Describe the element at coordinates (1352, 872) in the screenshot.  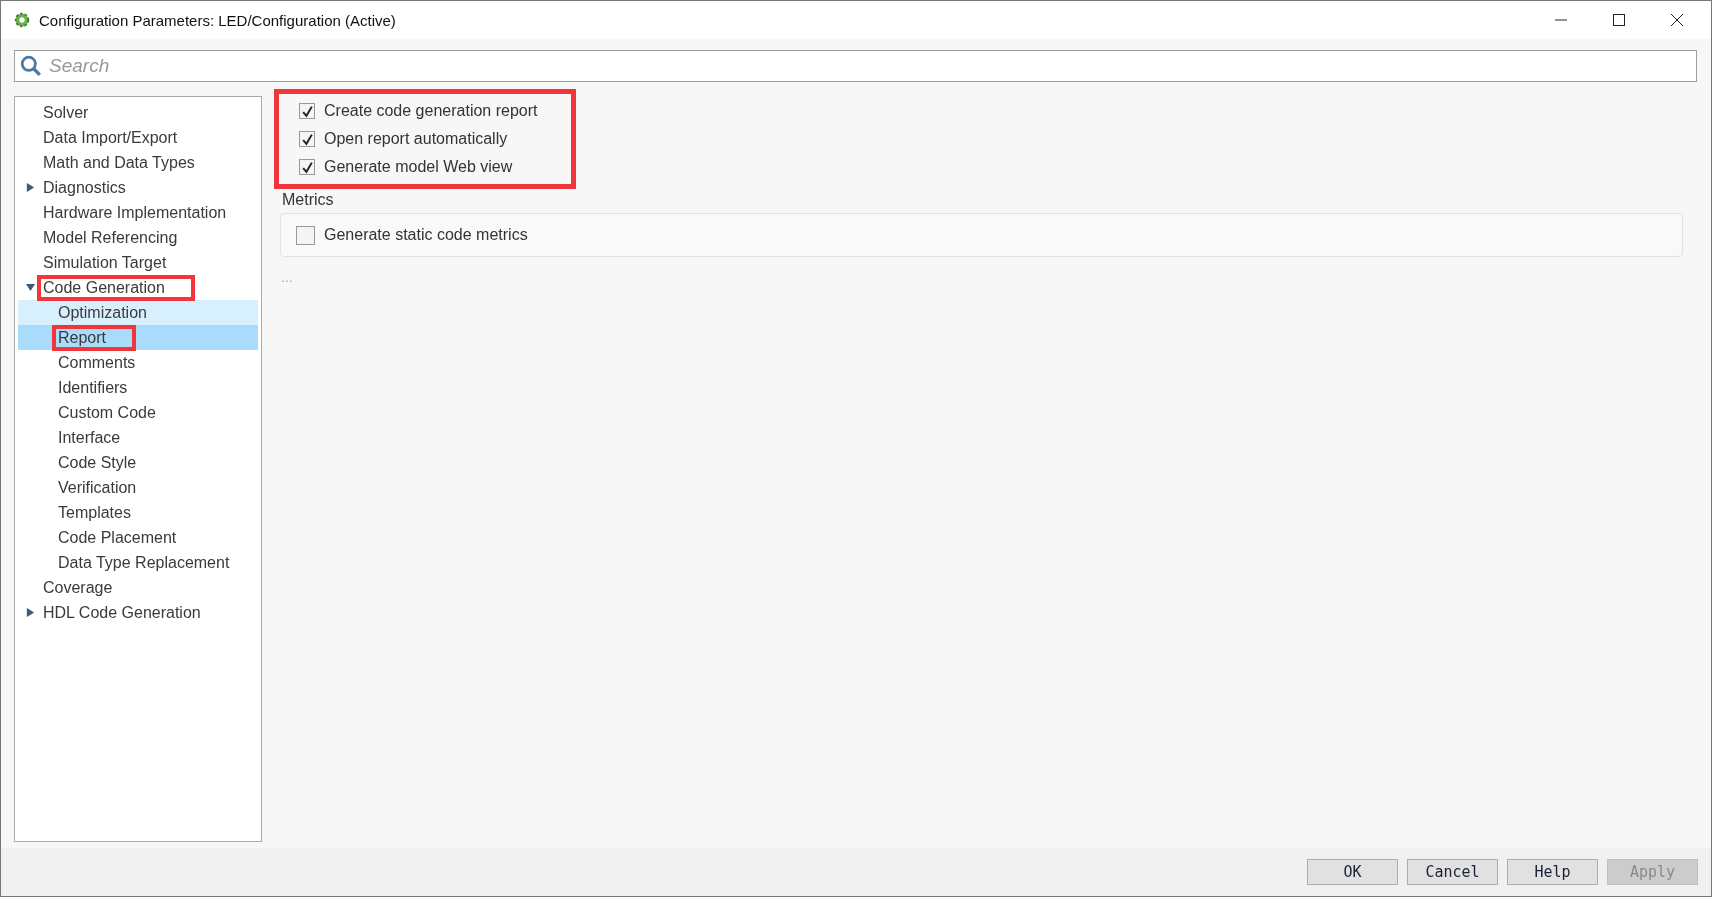
I see `dialog-button: OK` at that location.